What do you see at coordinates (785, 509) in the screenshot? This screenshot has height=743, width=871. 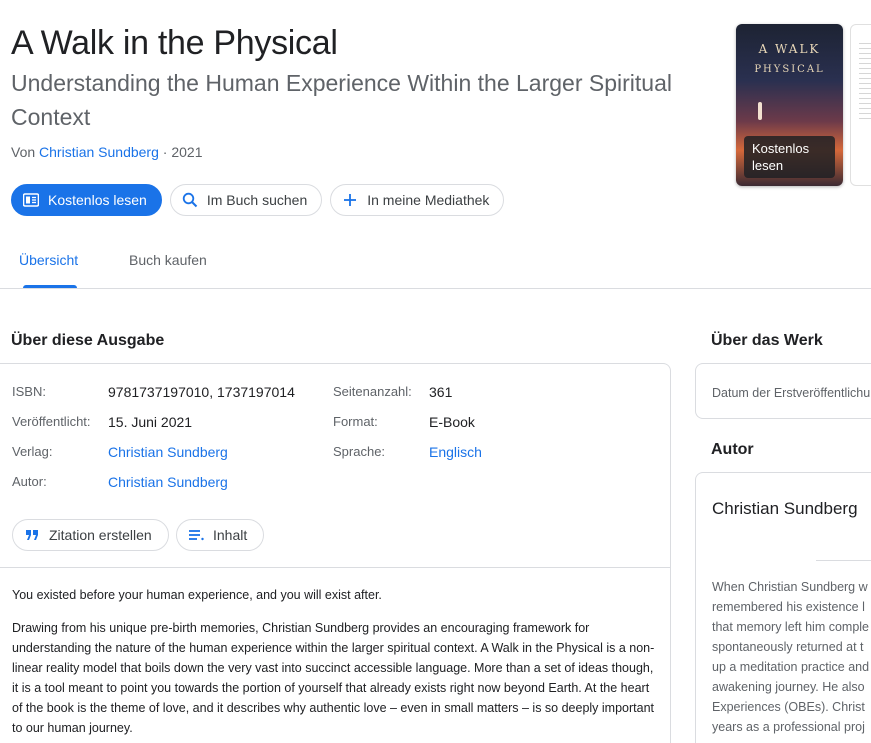 I see `author-name: Christian Sundberg` at bounding box center [785, 509].